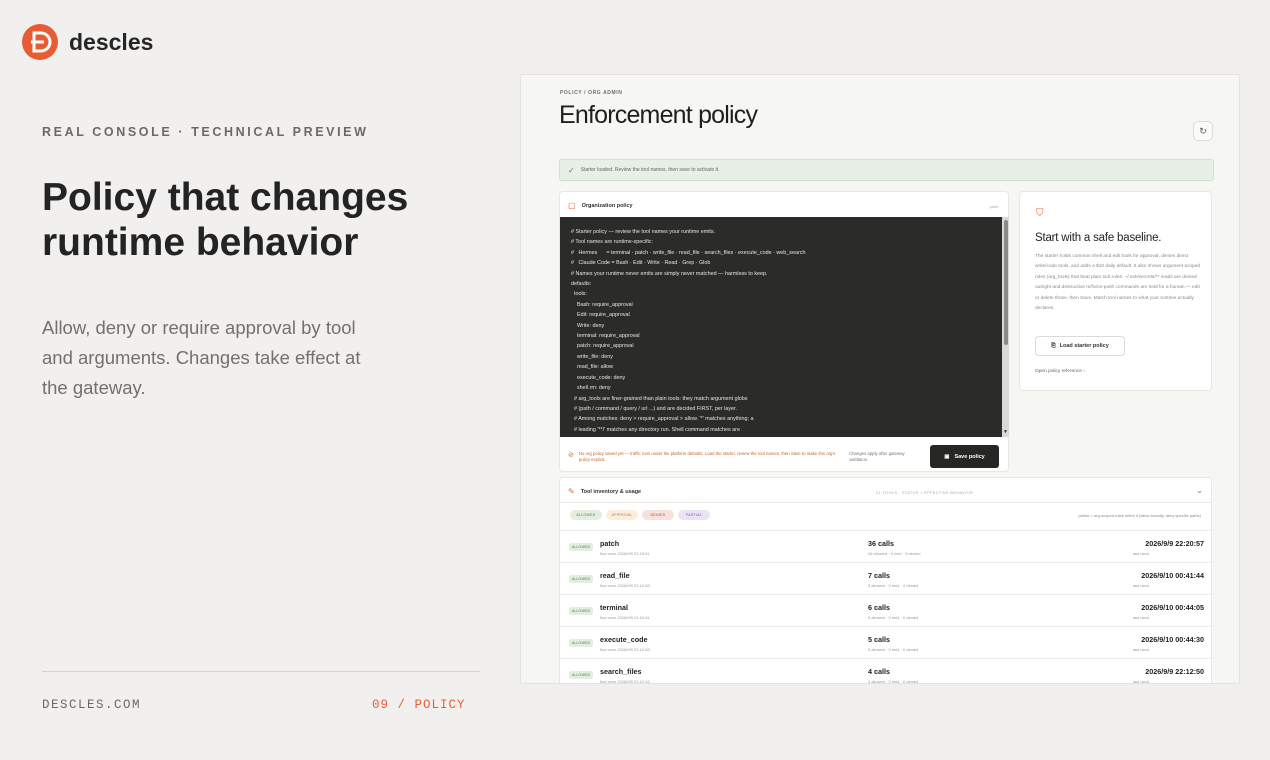 The image size is (1270, 760). What do you see at coordinates (607, 205) in the screenshot?
I see `org-policy-label: Organization policy` at bounding box center [607, 205].